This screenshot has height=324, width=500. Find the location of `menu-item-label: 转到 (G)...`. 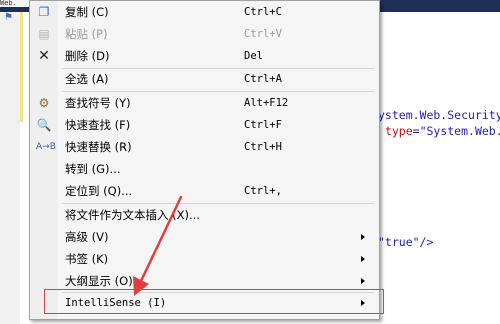

menu-item-label: 转到 (G)... is located at coordinates (93, 169).